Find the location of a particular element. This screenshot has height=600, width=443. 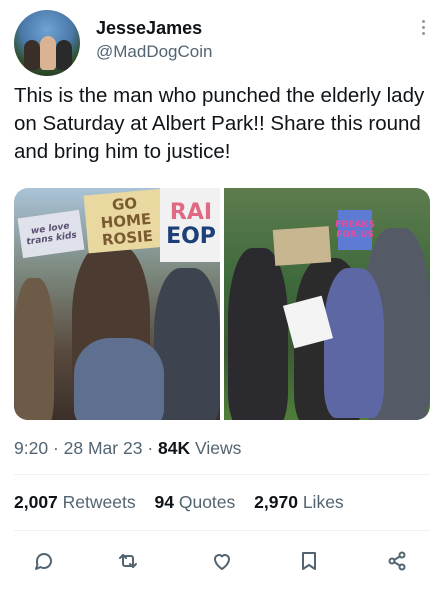

reply-icon is located at coordinates (44, 561).